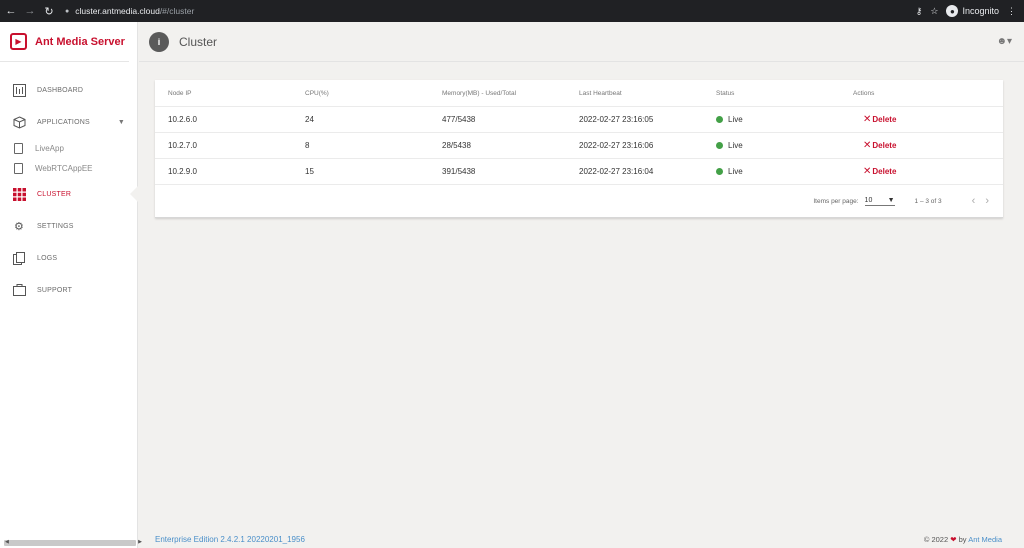  Describe the element at coordinates (953, 539) in the screenshot. I see `heart-icon: ❤` at that location.